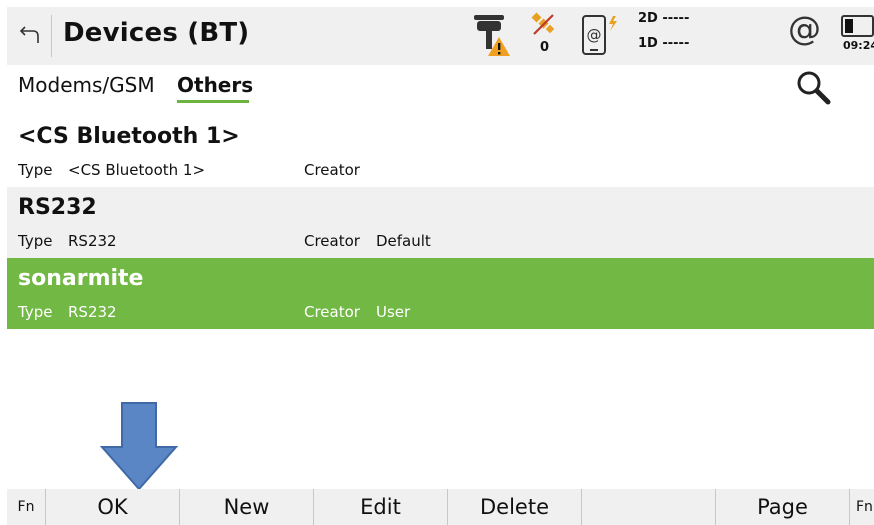  What do you see at coordinates (440, 293) in the screenshot?
I see `list-item-selected: sonarmite Type RS232 Creator User` at bounding box center [440, 293].